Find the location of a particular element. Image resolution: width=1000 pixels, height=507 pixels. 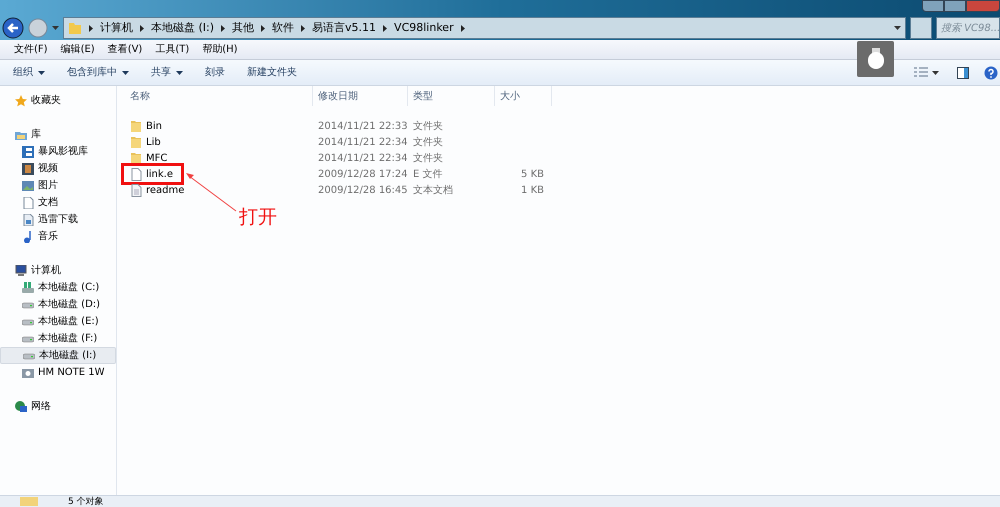

menu-item: 编辑(E) is located at coordinates (77, 49).